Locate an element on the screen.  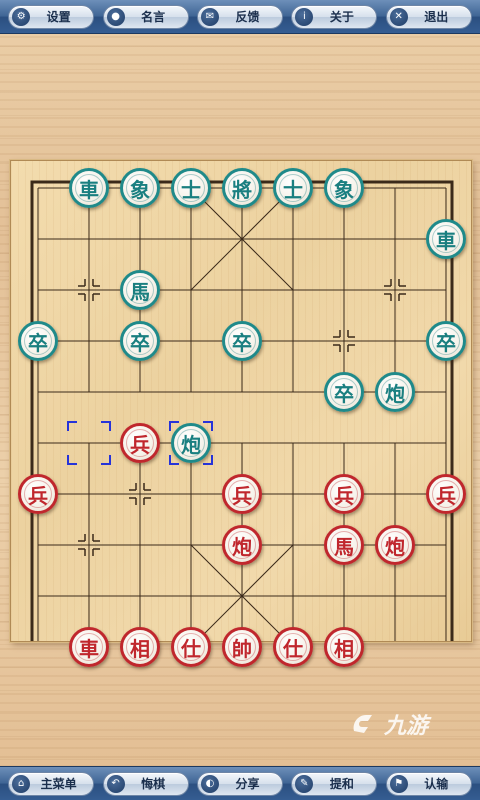
undo-label: 悔棋 is located at coordinates (153, 784).